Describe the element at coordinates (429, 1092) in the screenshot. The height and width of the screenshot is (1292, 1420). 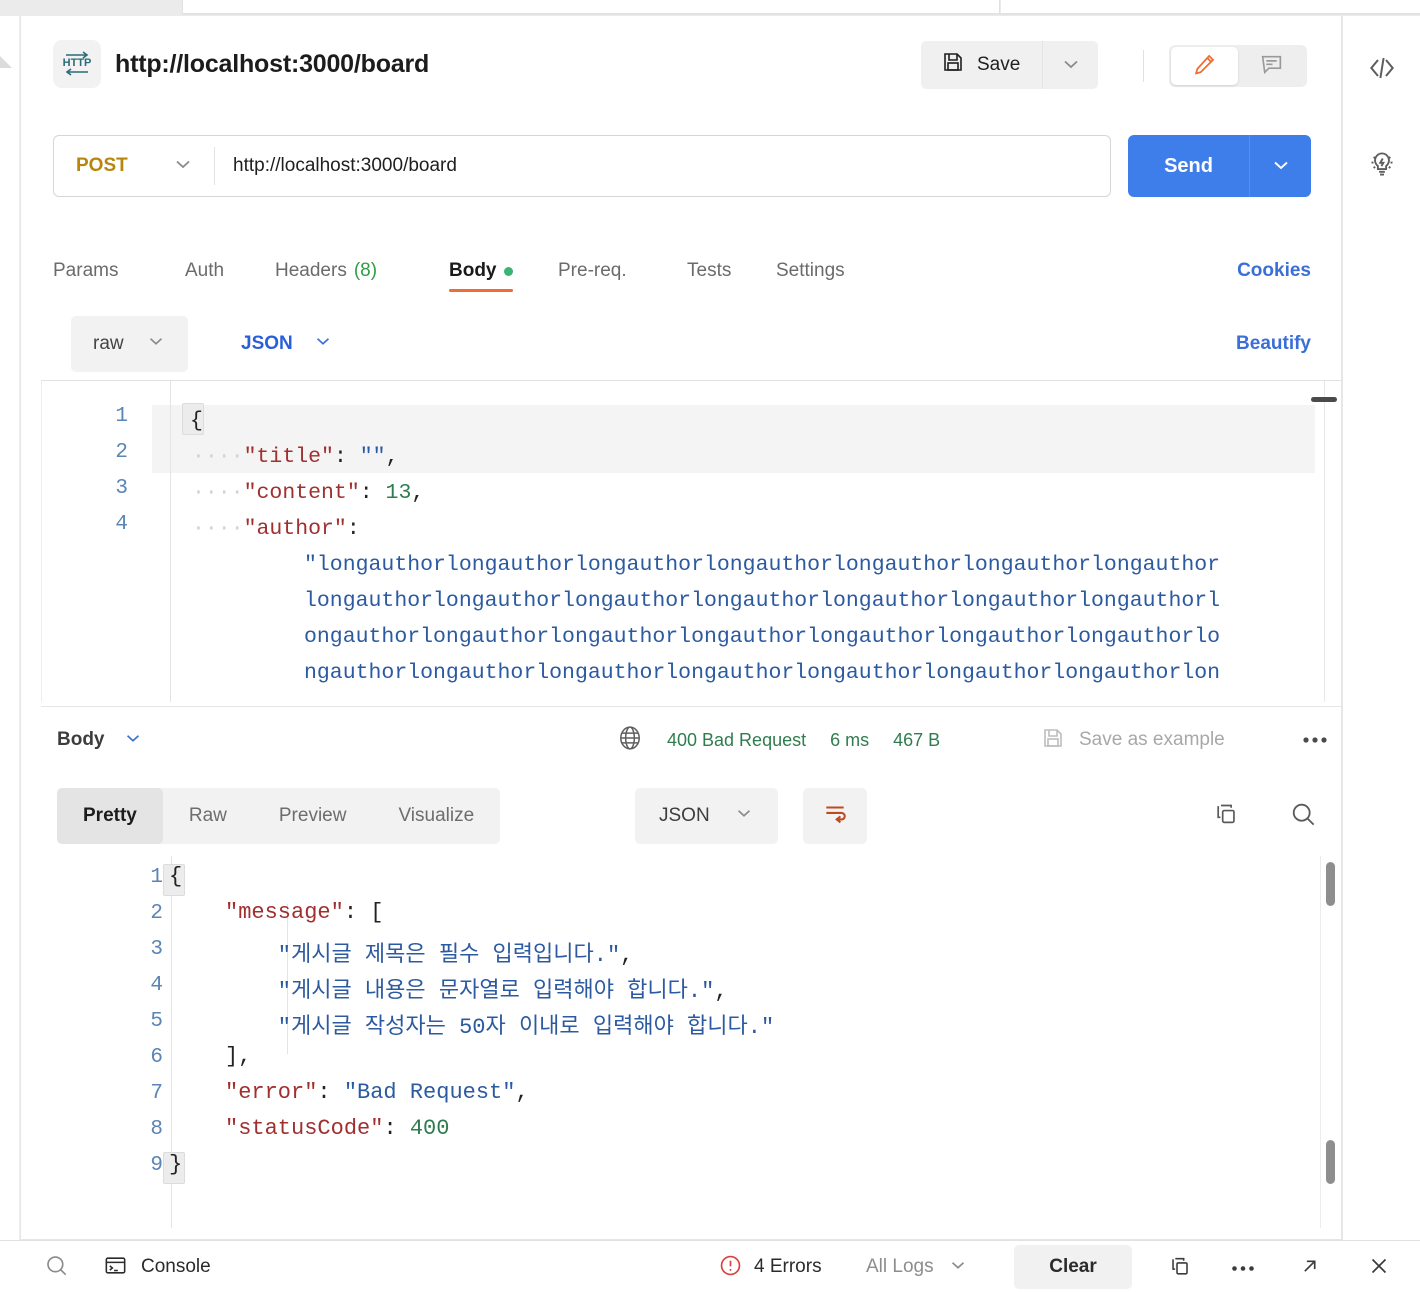
I see `code-token-string: "Bad Request"` at that location.